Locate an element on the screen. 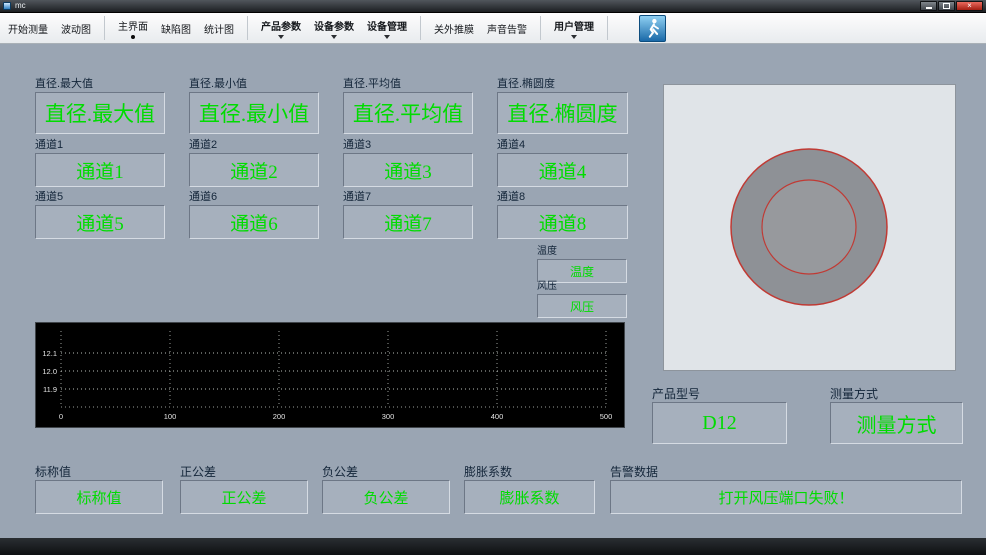 This screenshot has width=986, height=555. exit-button is located at coordinates (652, 28).